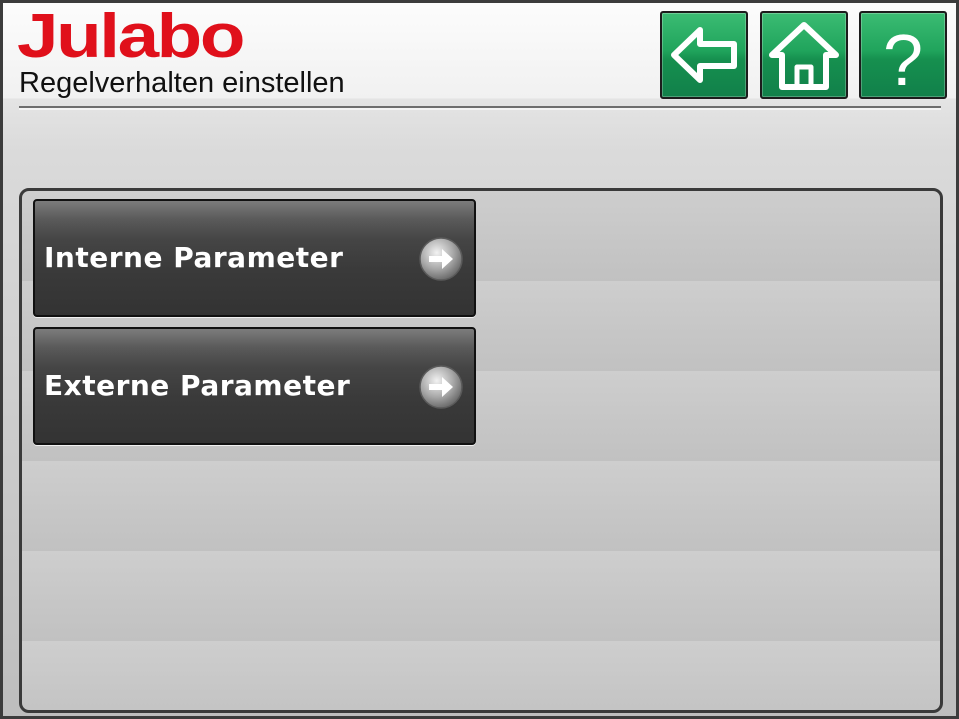 The width and height of the screenshot is (959, 719). Describe the element at coordinates (194, 257) in the screenshot. I see `menu-item-label: Interne Parameter` at that location.